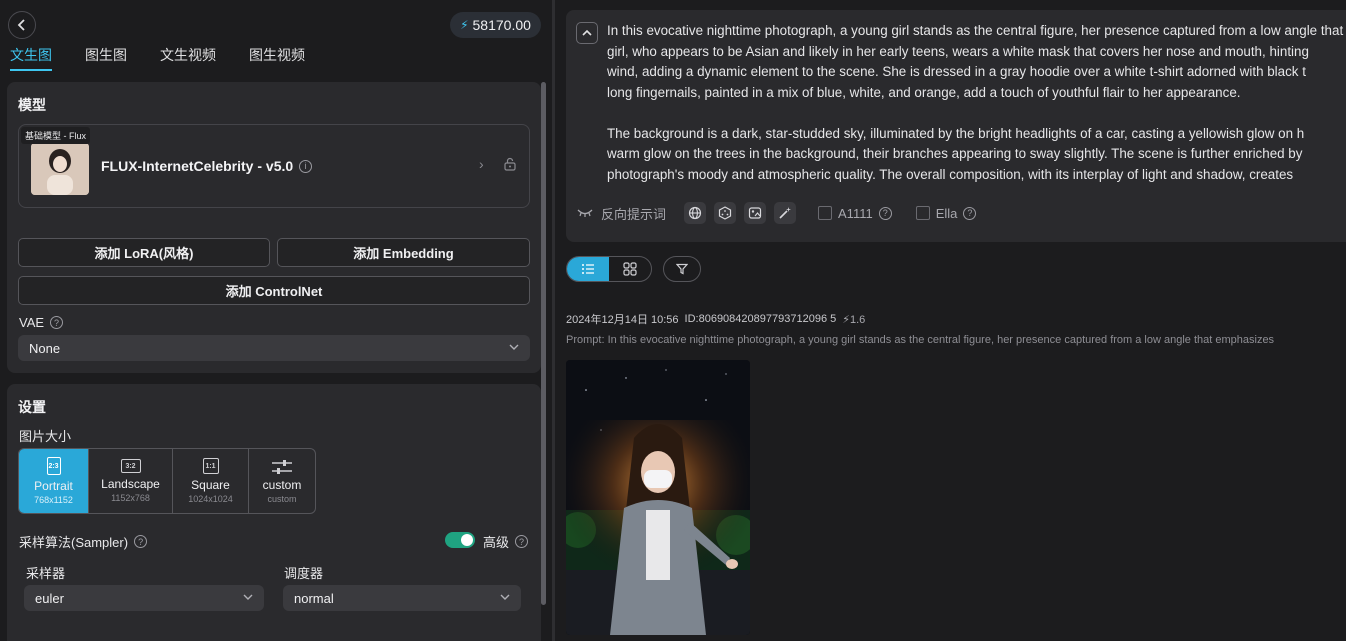 The height and width of the screenshot is (641, 1346). I want to click on sampler-header: 采样算法(Sampler) ? 高级 ?, so click(275, 541).